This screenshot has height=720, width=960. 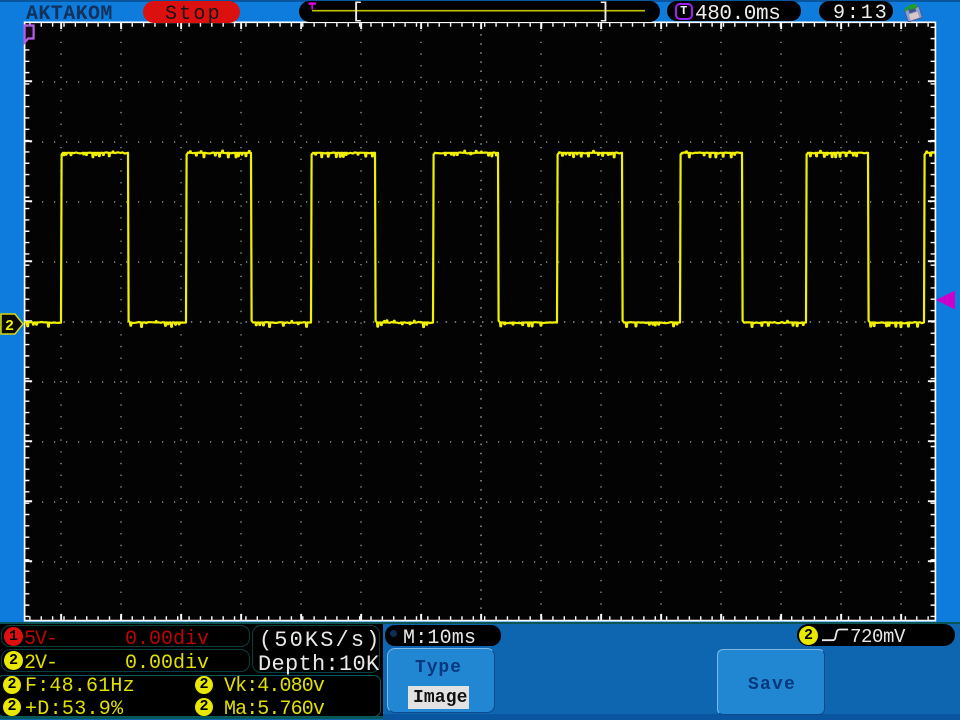 I want to click on svg-text: 2, so click(x=9, y=326).